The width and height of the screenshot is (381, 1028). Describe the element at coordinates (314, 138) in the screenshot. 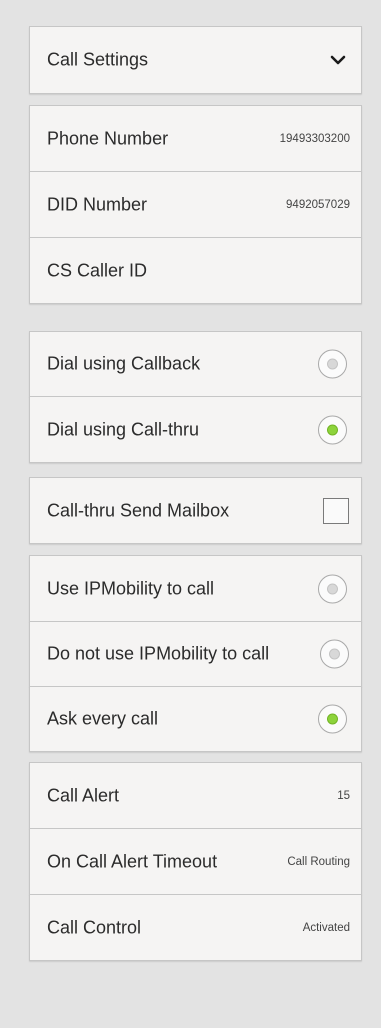

I see `phone-number-value: 19493303200` at that location.